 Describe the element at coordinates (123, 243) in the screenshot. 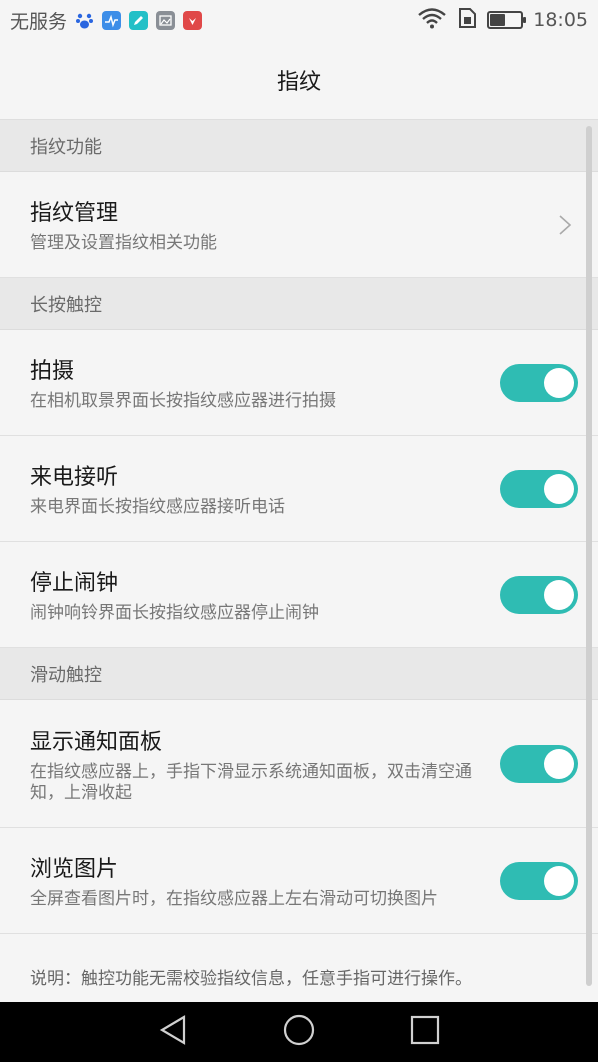

I see `row-subtitle: 管理及设置指纹相关功能` at that location.